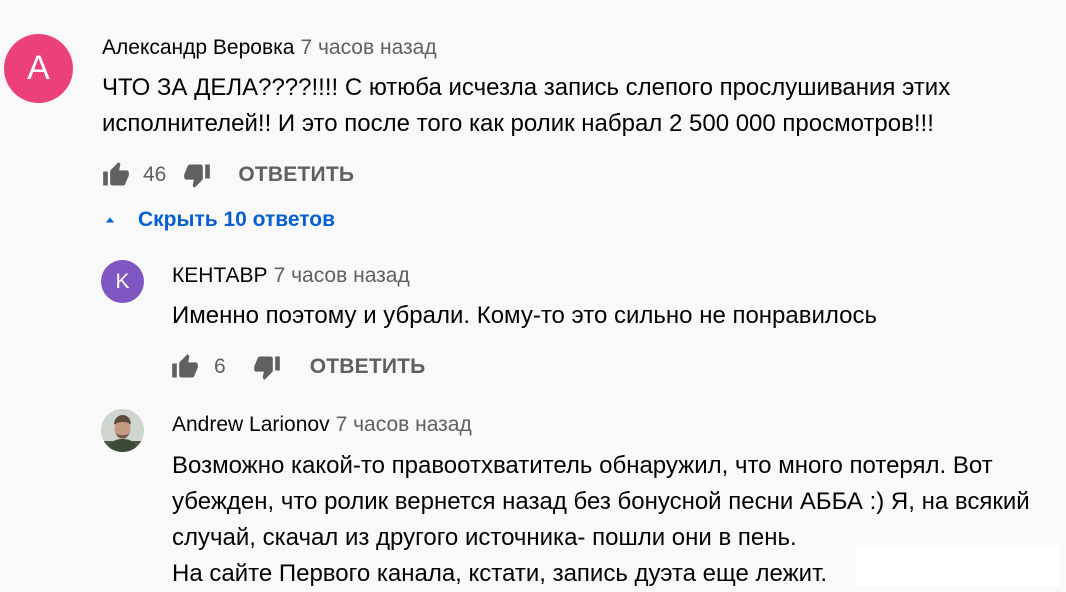 The width and height of the screenshot is (1066, 592). Describe the element at coordinates (155, 174) in the screenshot. I see `like-count: 46` at that location.